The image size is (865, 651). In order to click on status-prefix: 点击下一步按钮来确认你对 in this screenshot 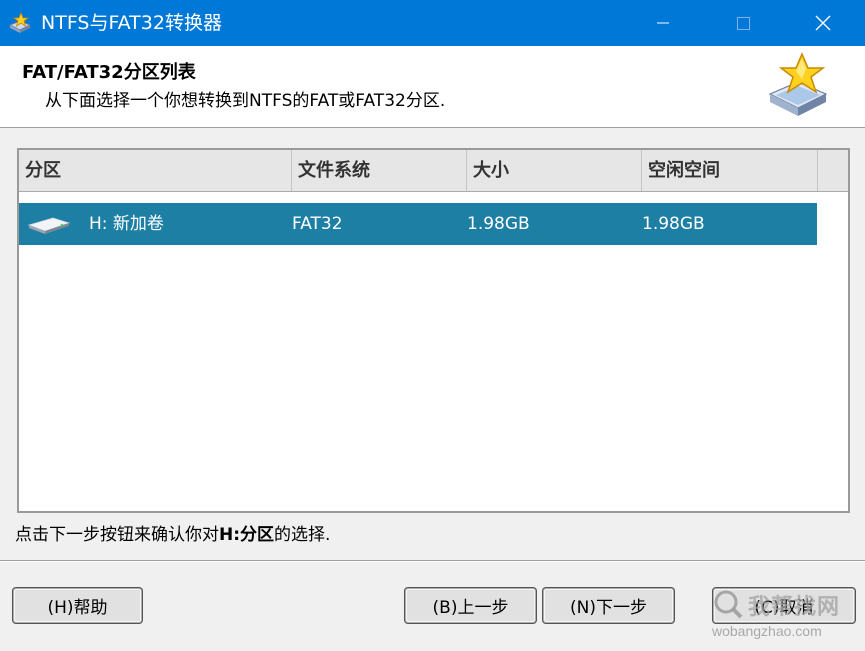, I will do `click(117, 535)`.